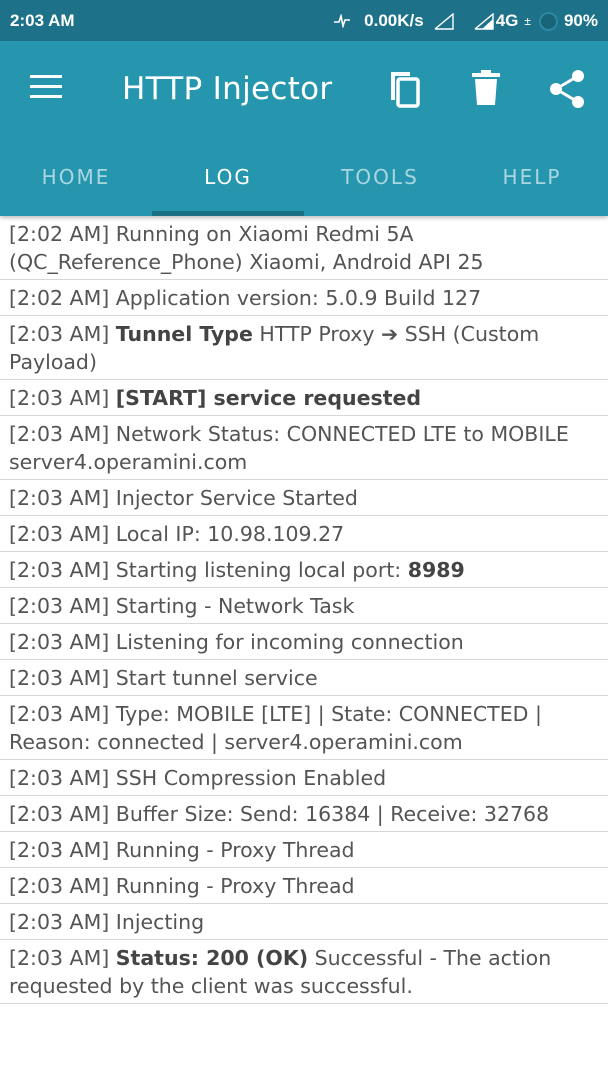 Image resolution: width=608 pixels, height=1080 pixels. I want to click on log-text: [2:03 AM] Starting - Network Task, so click(182, 606).